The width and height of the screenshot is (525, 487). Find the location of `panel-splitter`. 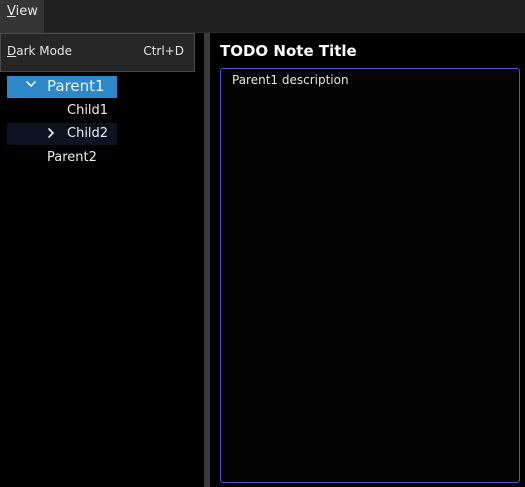

panel-splitter is located at coordinates (207, 260).